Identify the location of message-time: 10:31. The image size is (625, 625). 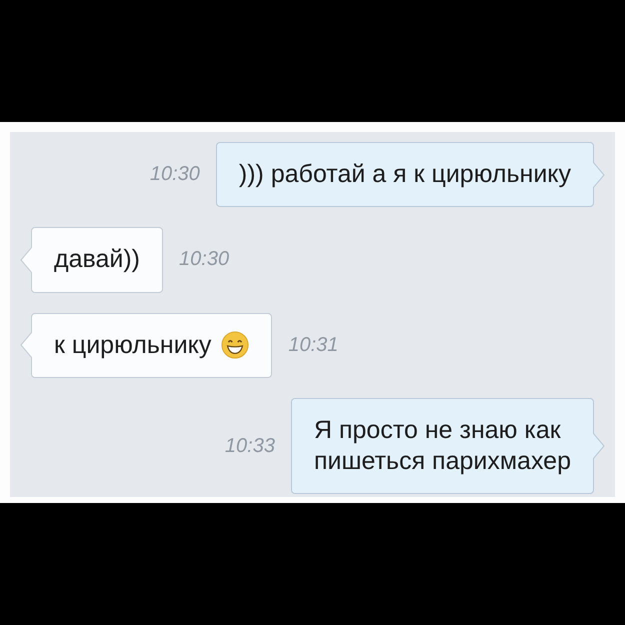
(313, 345).